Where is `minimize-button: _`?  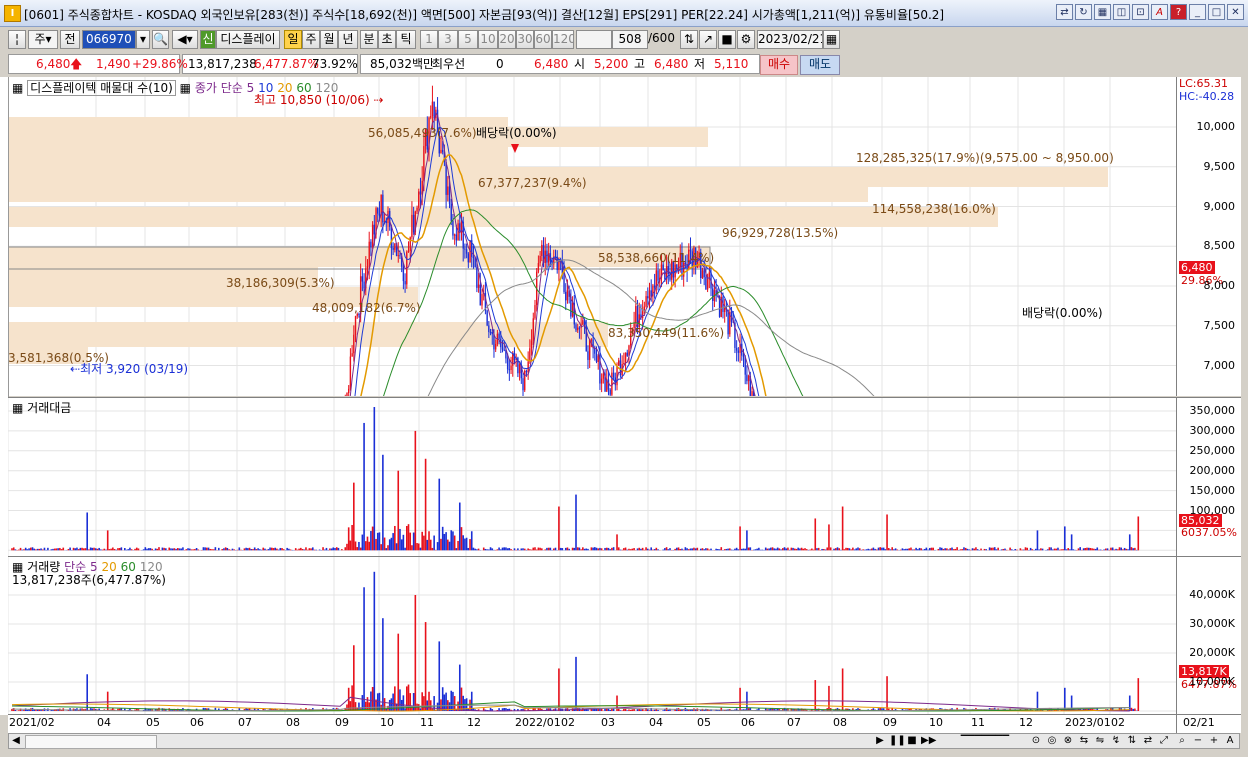
minimize-button: _ is located at coordinates (1197, 12).